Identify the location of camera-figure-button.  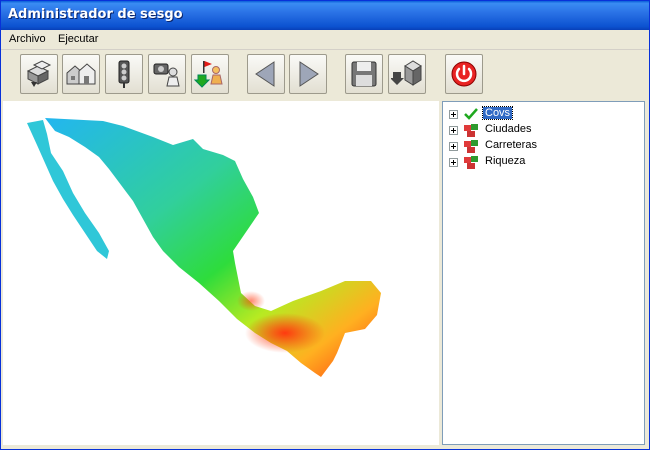
(167, 74).